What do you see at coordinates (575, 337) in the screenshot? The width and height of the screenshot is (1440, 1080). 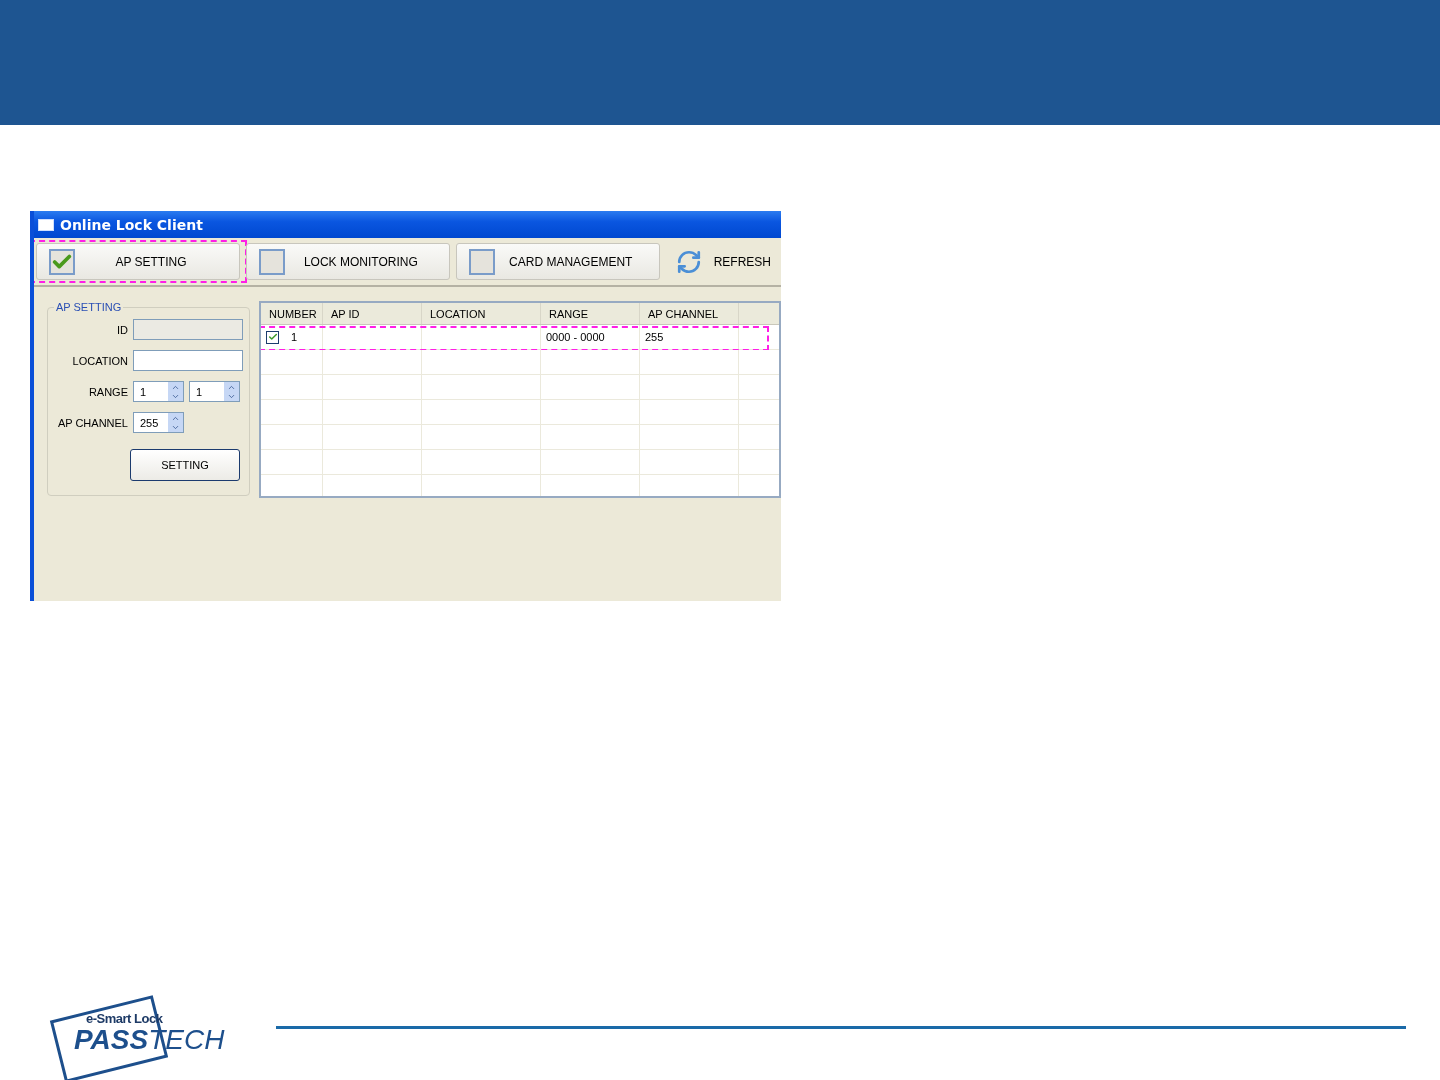 I see `table-cell: 0000 - 0000` at bounding box center [575, 337].